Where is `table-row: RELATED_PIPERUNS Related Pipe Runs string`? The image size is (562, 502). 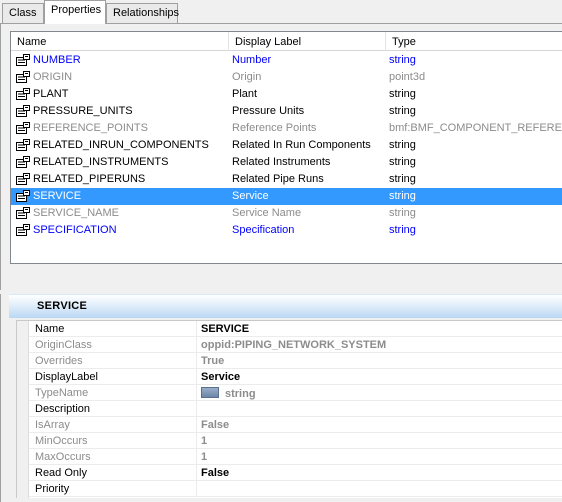
table-row: RELATED_PIPERUNS Related Pipe Runs string is located at coordinates (286, 179).